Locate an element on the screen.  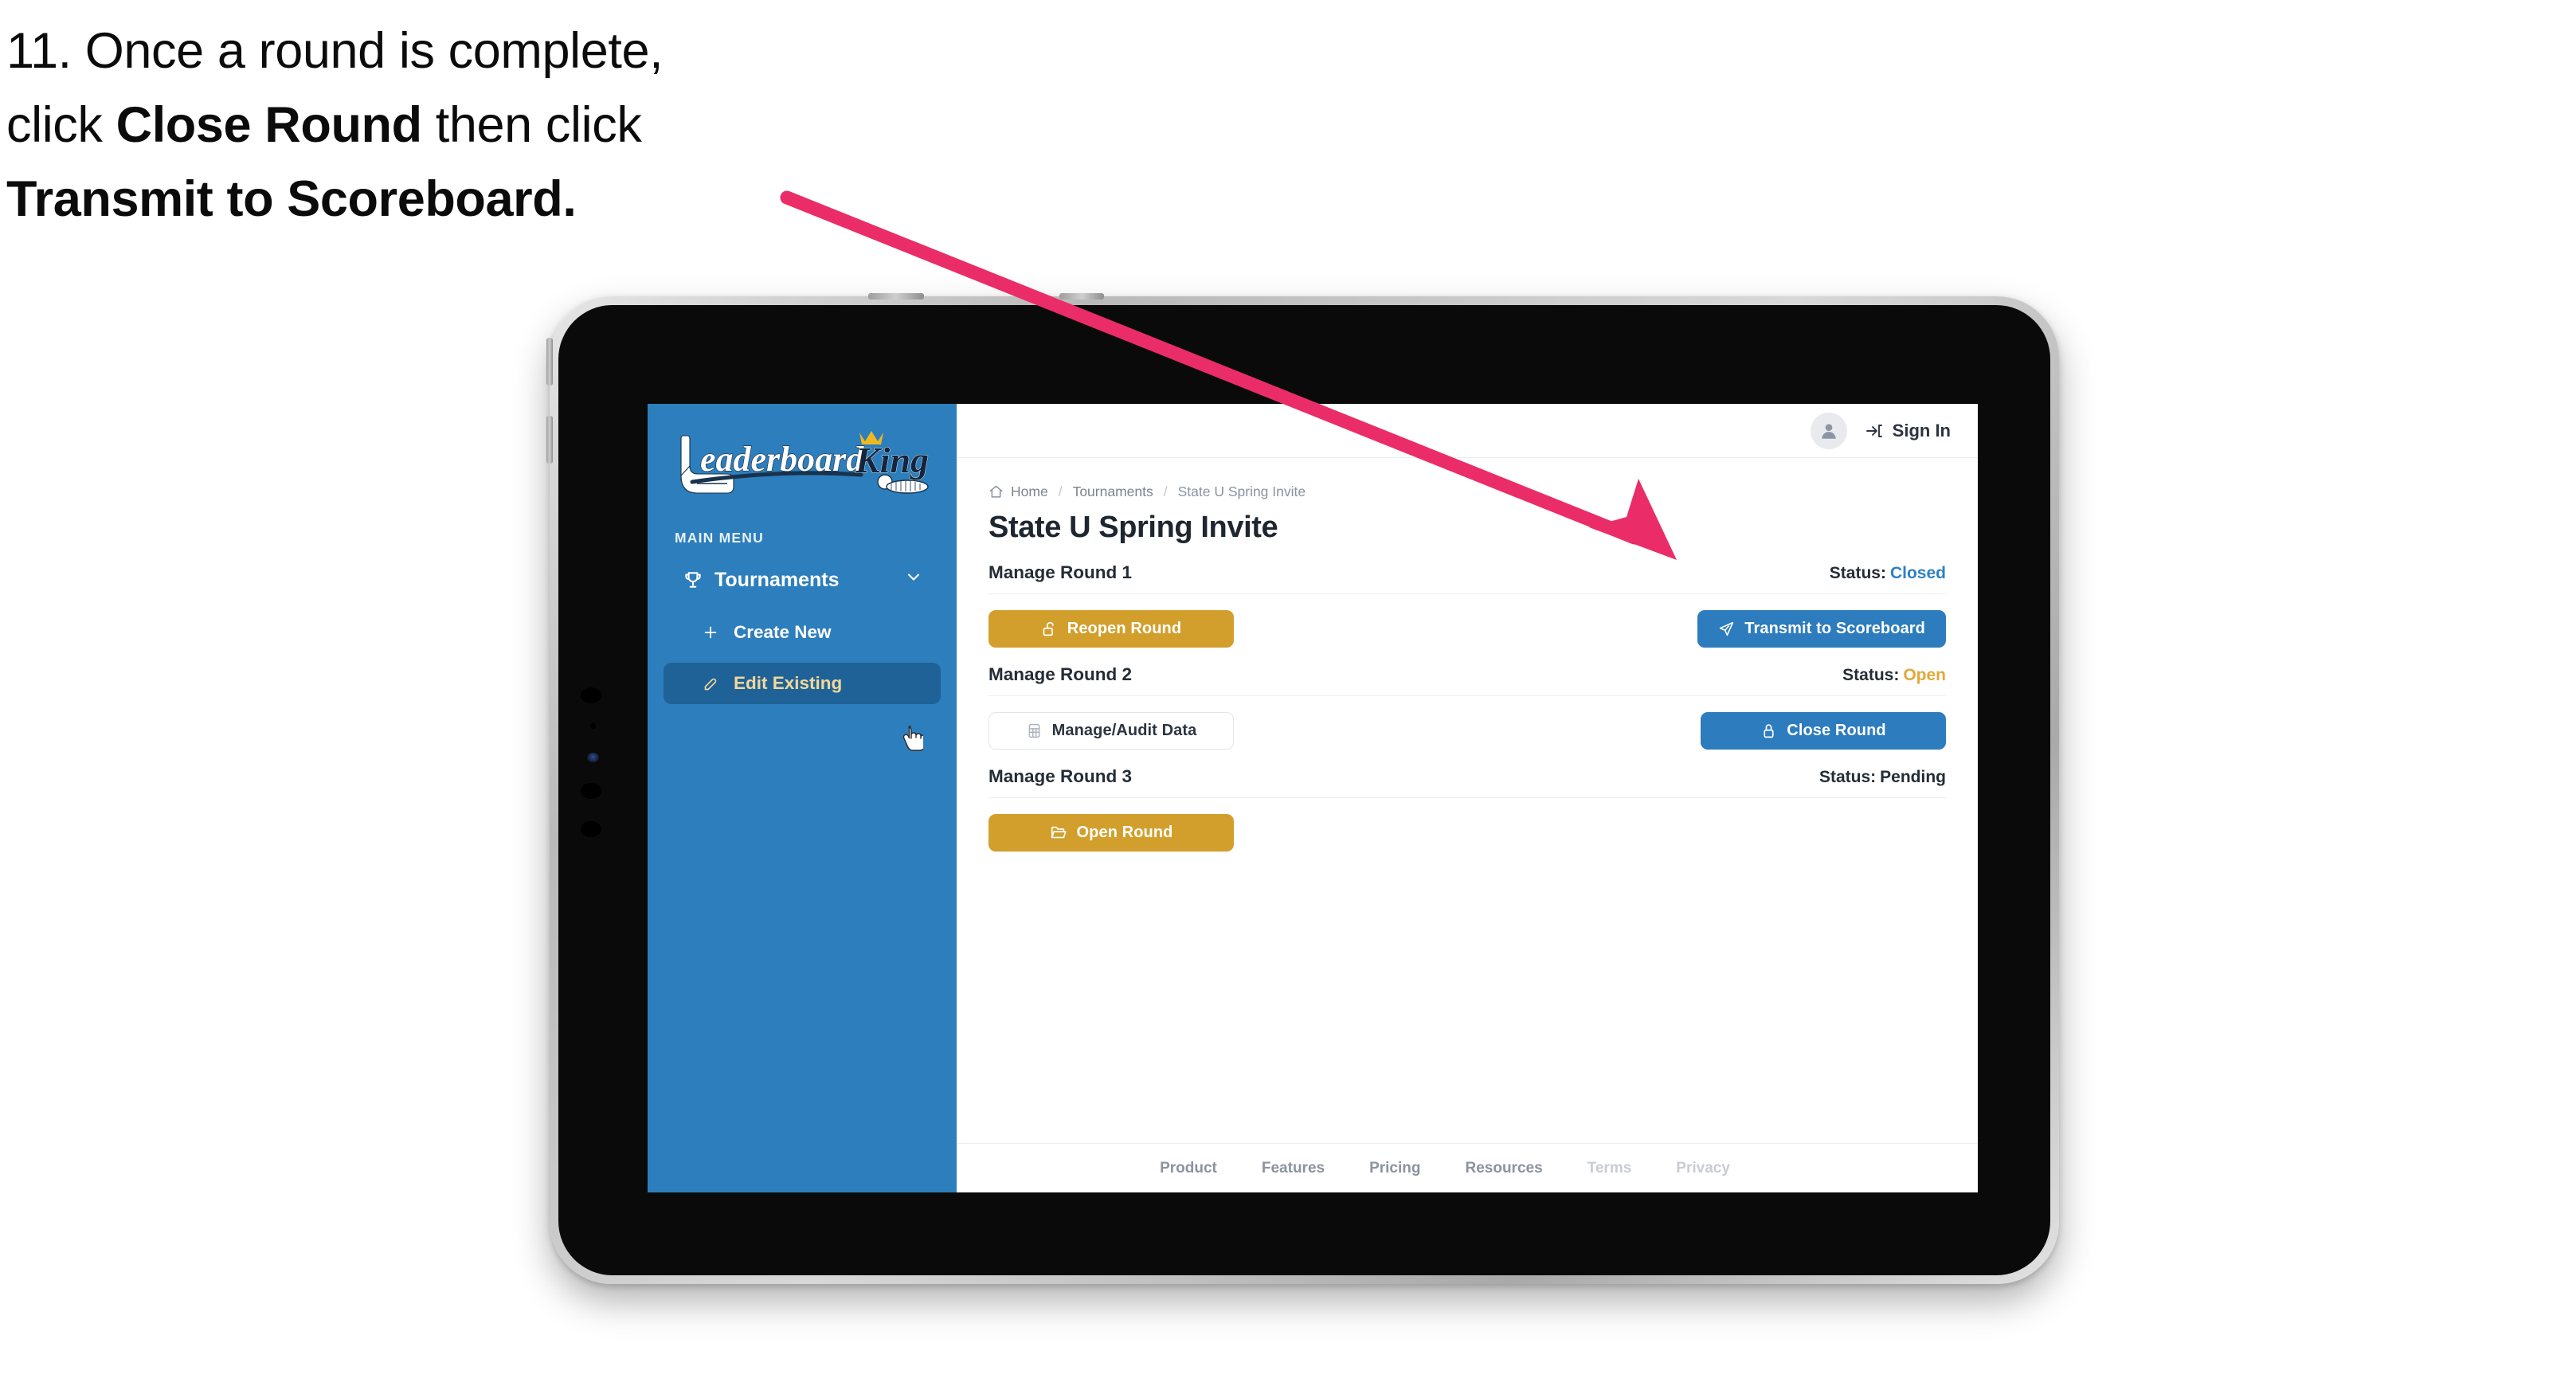
round-actions: Reopen Round Transmit to Scoreboard is located at coordinates (1467, 628).